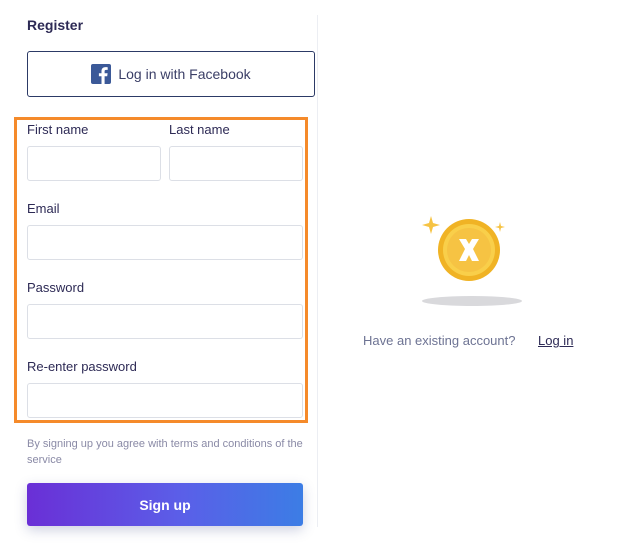  What do you see at coordinates (165, 321) in the screenshot?
I see `password-input` at bounding box center [165, 321].